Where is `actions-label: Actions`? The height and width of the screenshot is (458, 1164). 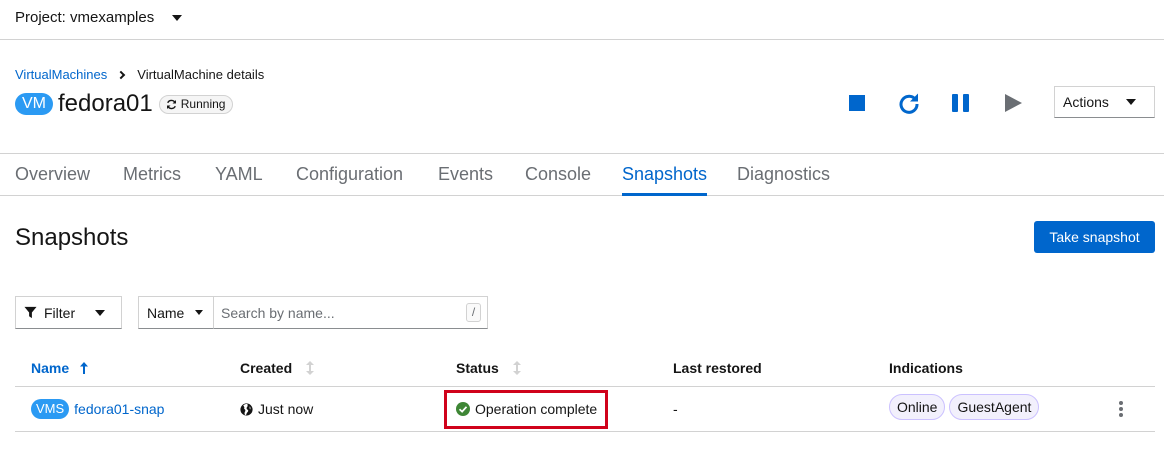
actions-label: Actions is located at coordinates (1086, 102).